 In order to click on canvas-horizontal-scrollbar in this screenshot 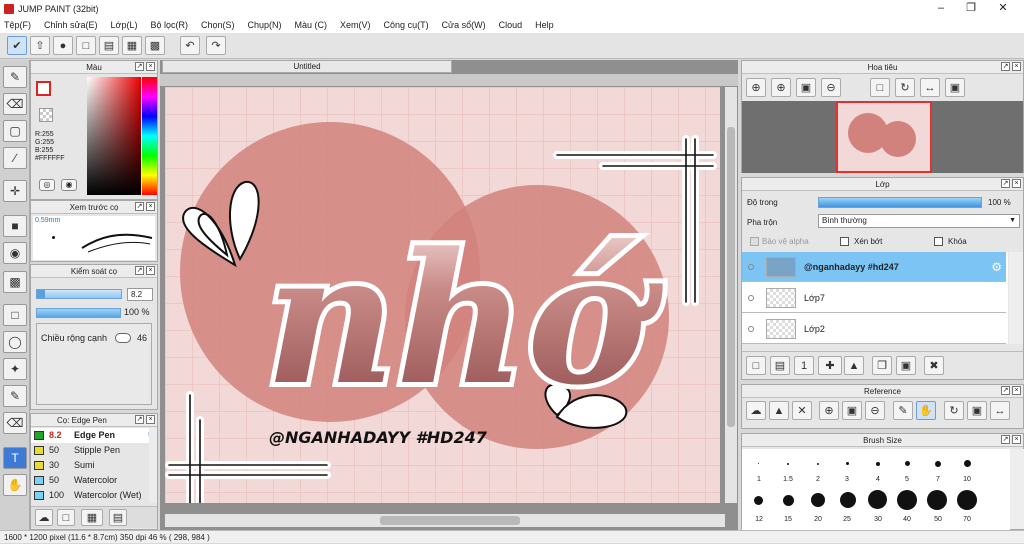, I will do `click(445, 520)`.